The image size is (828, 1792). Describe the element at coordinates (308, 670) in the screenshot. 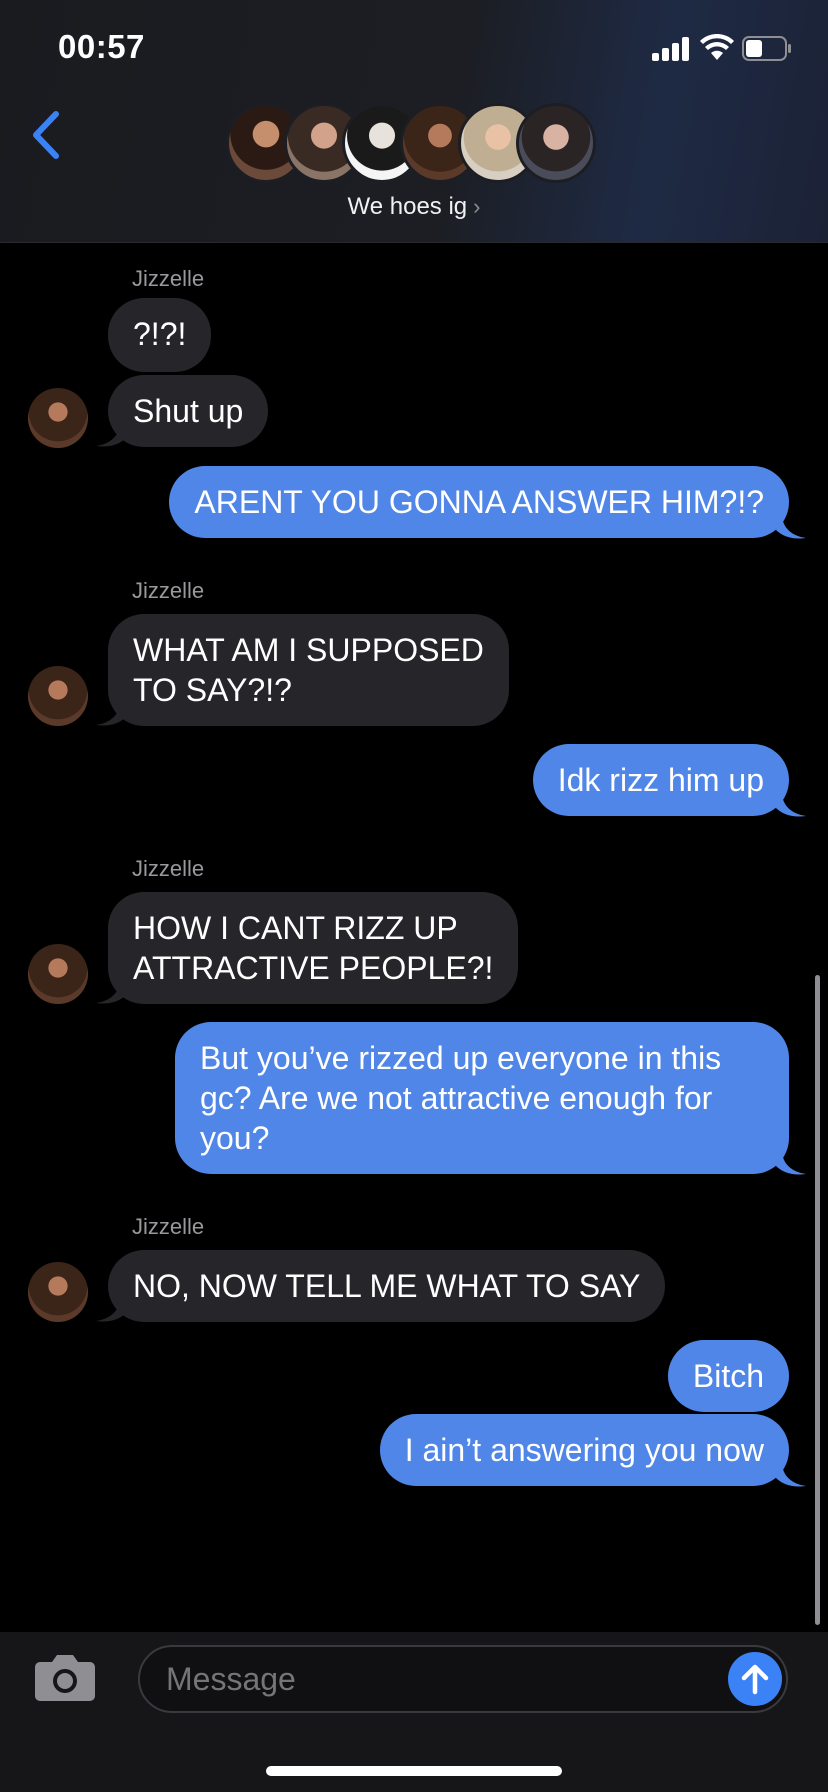

I see `message-bubble-incoming: WHAT AM I SUPPOSED TO SAY?!?` at that location.